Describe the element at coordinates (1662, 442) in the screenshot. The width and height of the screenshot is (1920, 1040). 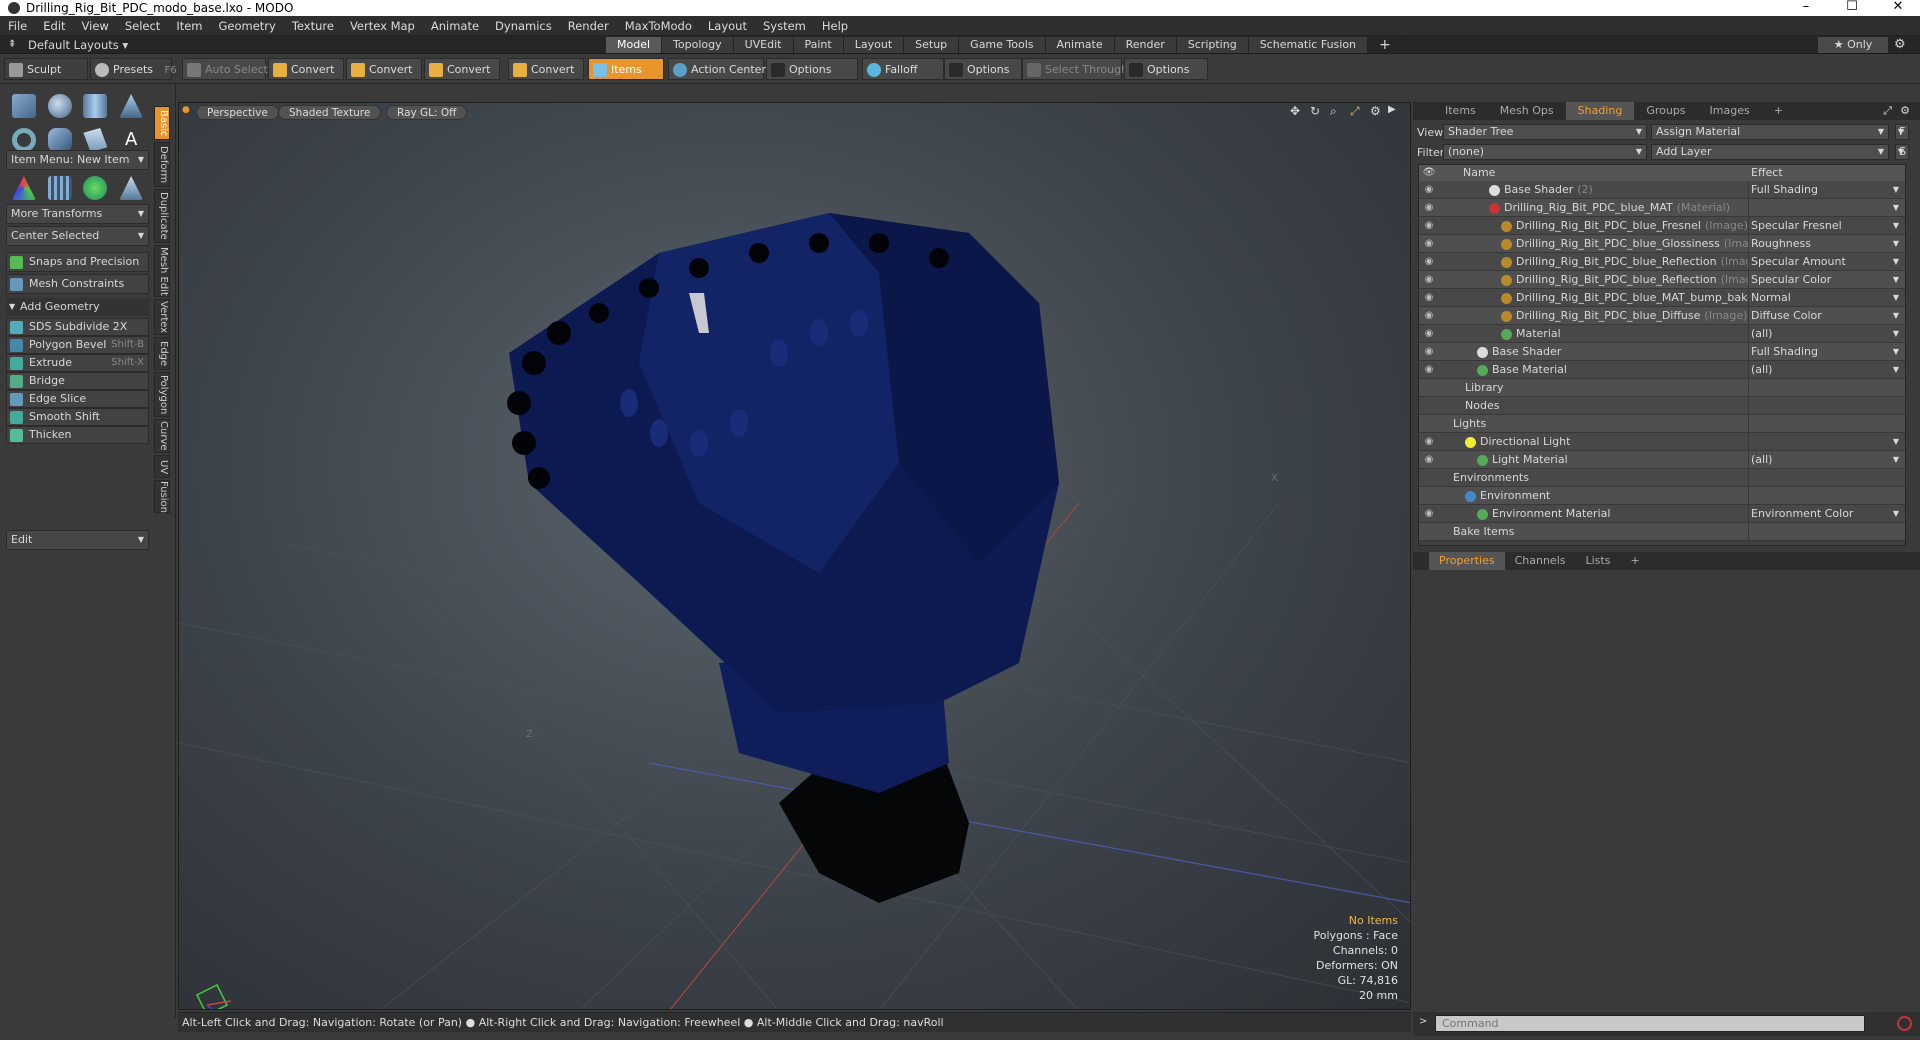
I see `shader-tree-row: ◉ Directional Light` at that location.